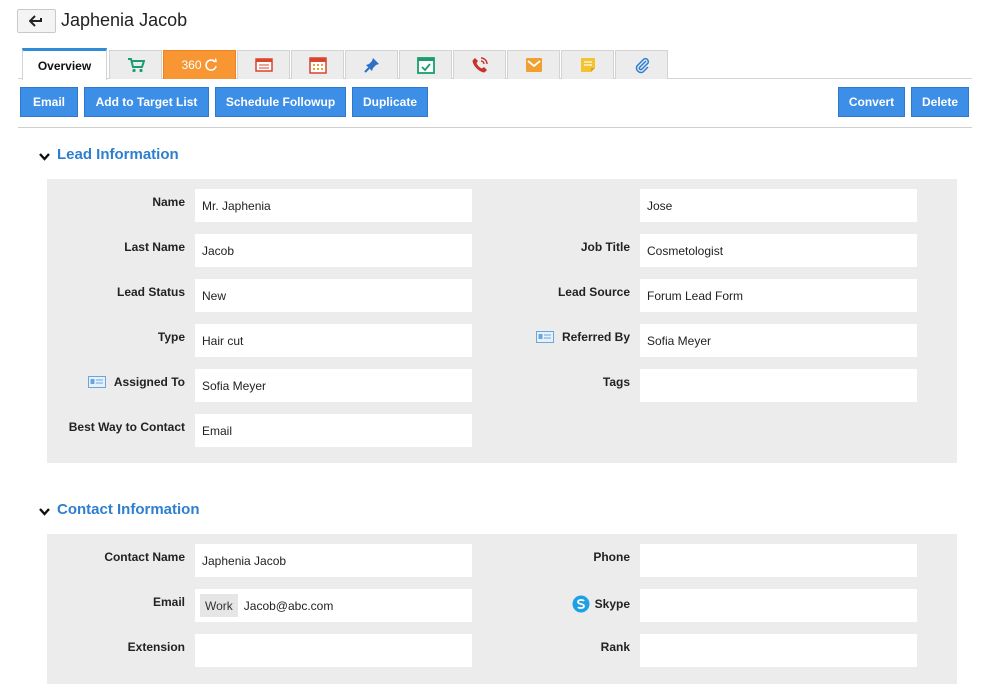 The image size is (984, 695). I want to click on email-field: Work Jacob@abc.com, so click(333, 605).